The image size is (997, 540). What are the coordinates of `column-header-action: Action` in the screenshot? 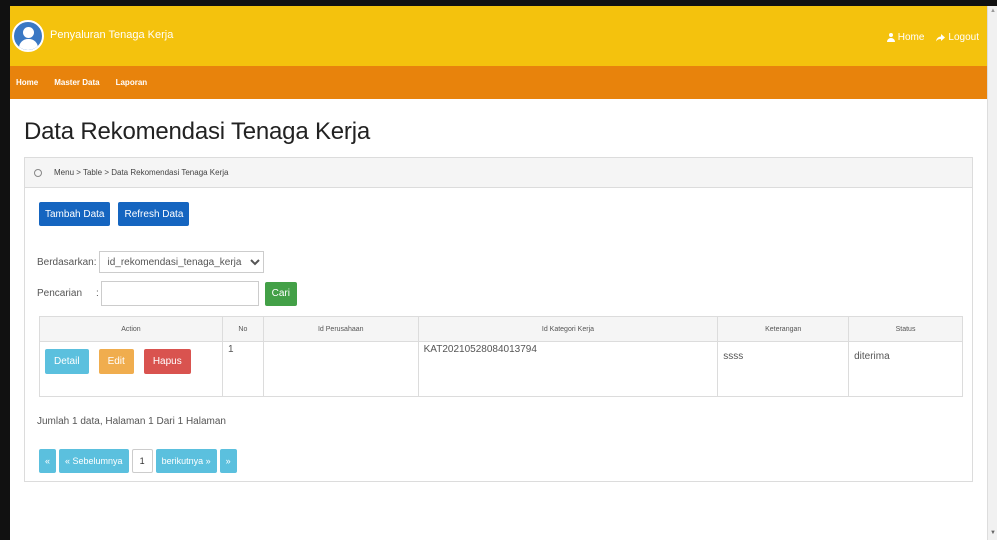 It's located at (131, 329).